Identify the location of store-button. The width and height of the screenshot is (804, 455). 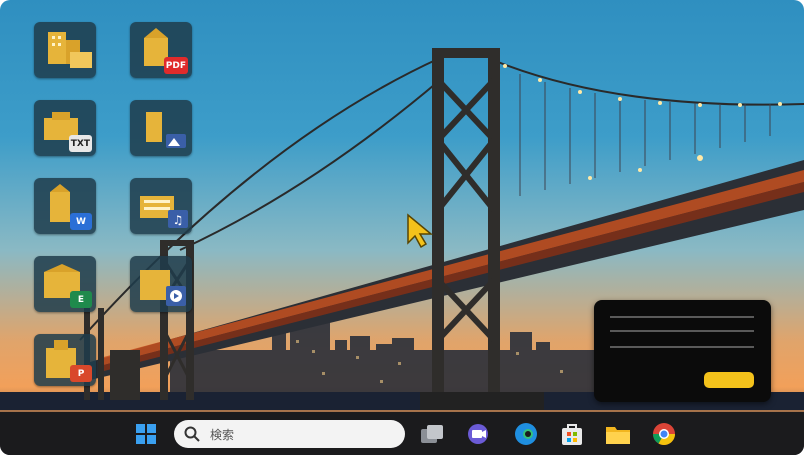
(572, 434).